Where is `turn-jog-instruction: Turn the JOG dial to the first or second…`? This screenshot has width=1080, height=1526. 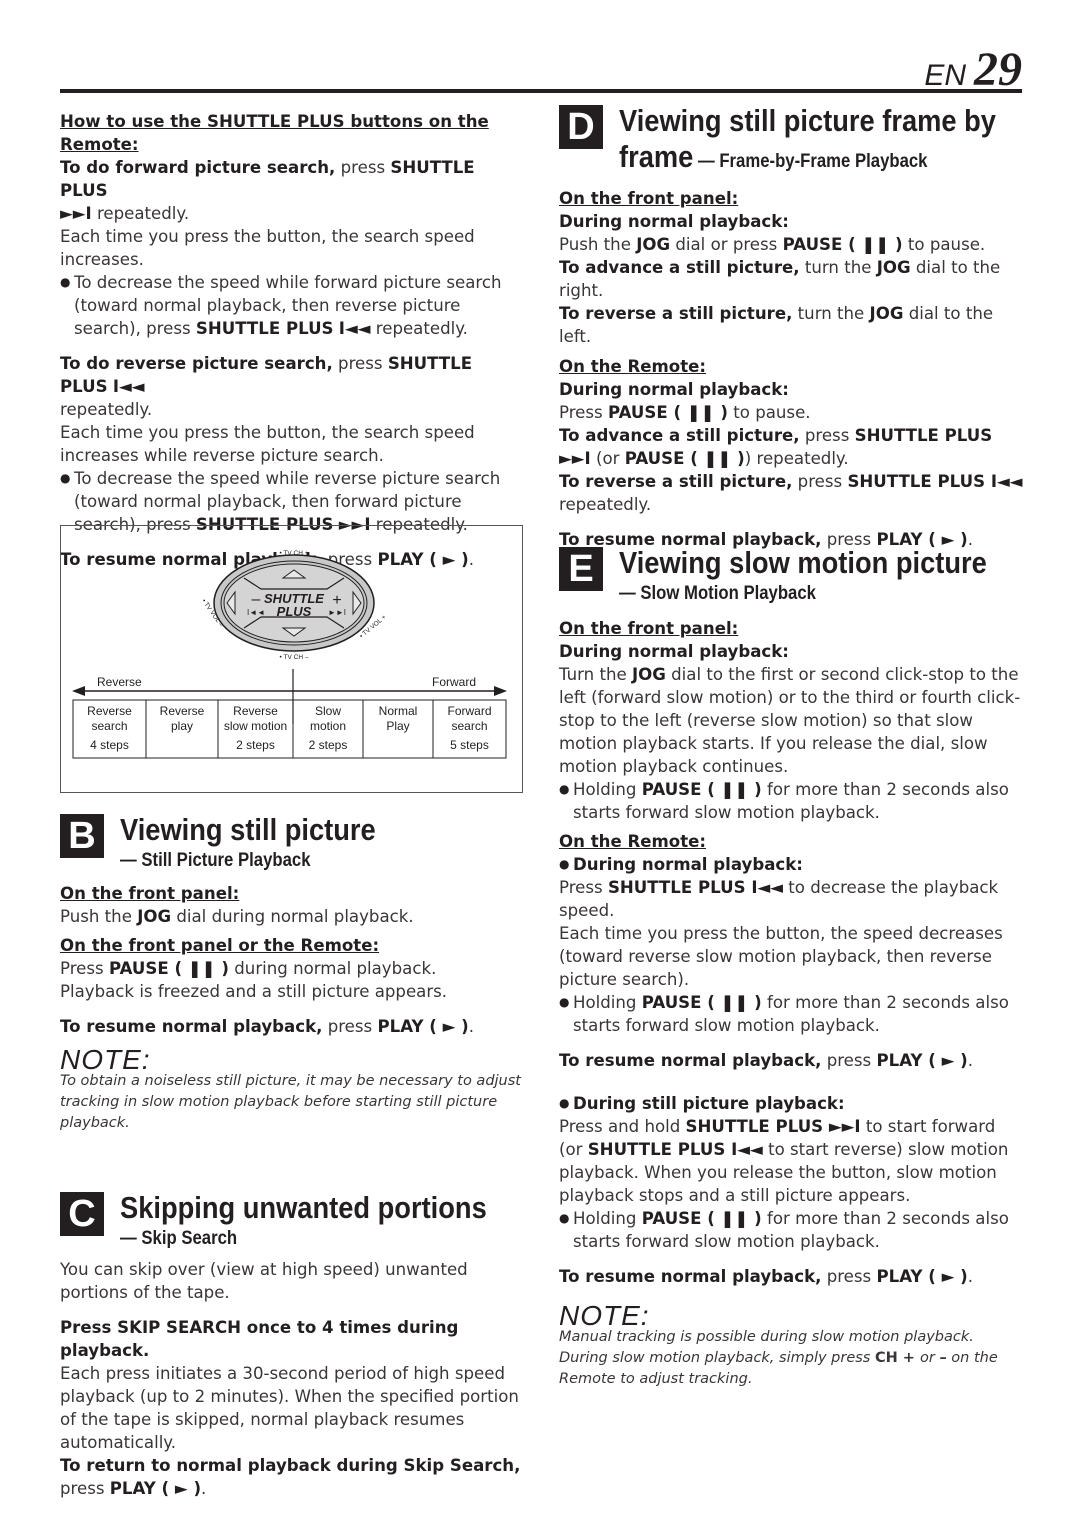 turn-jog-instruction: Turn the JOG dial to the first or second… is located at coordinates (790, 720).